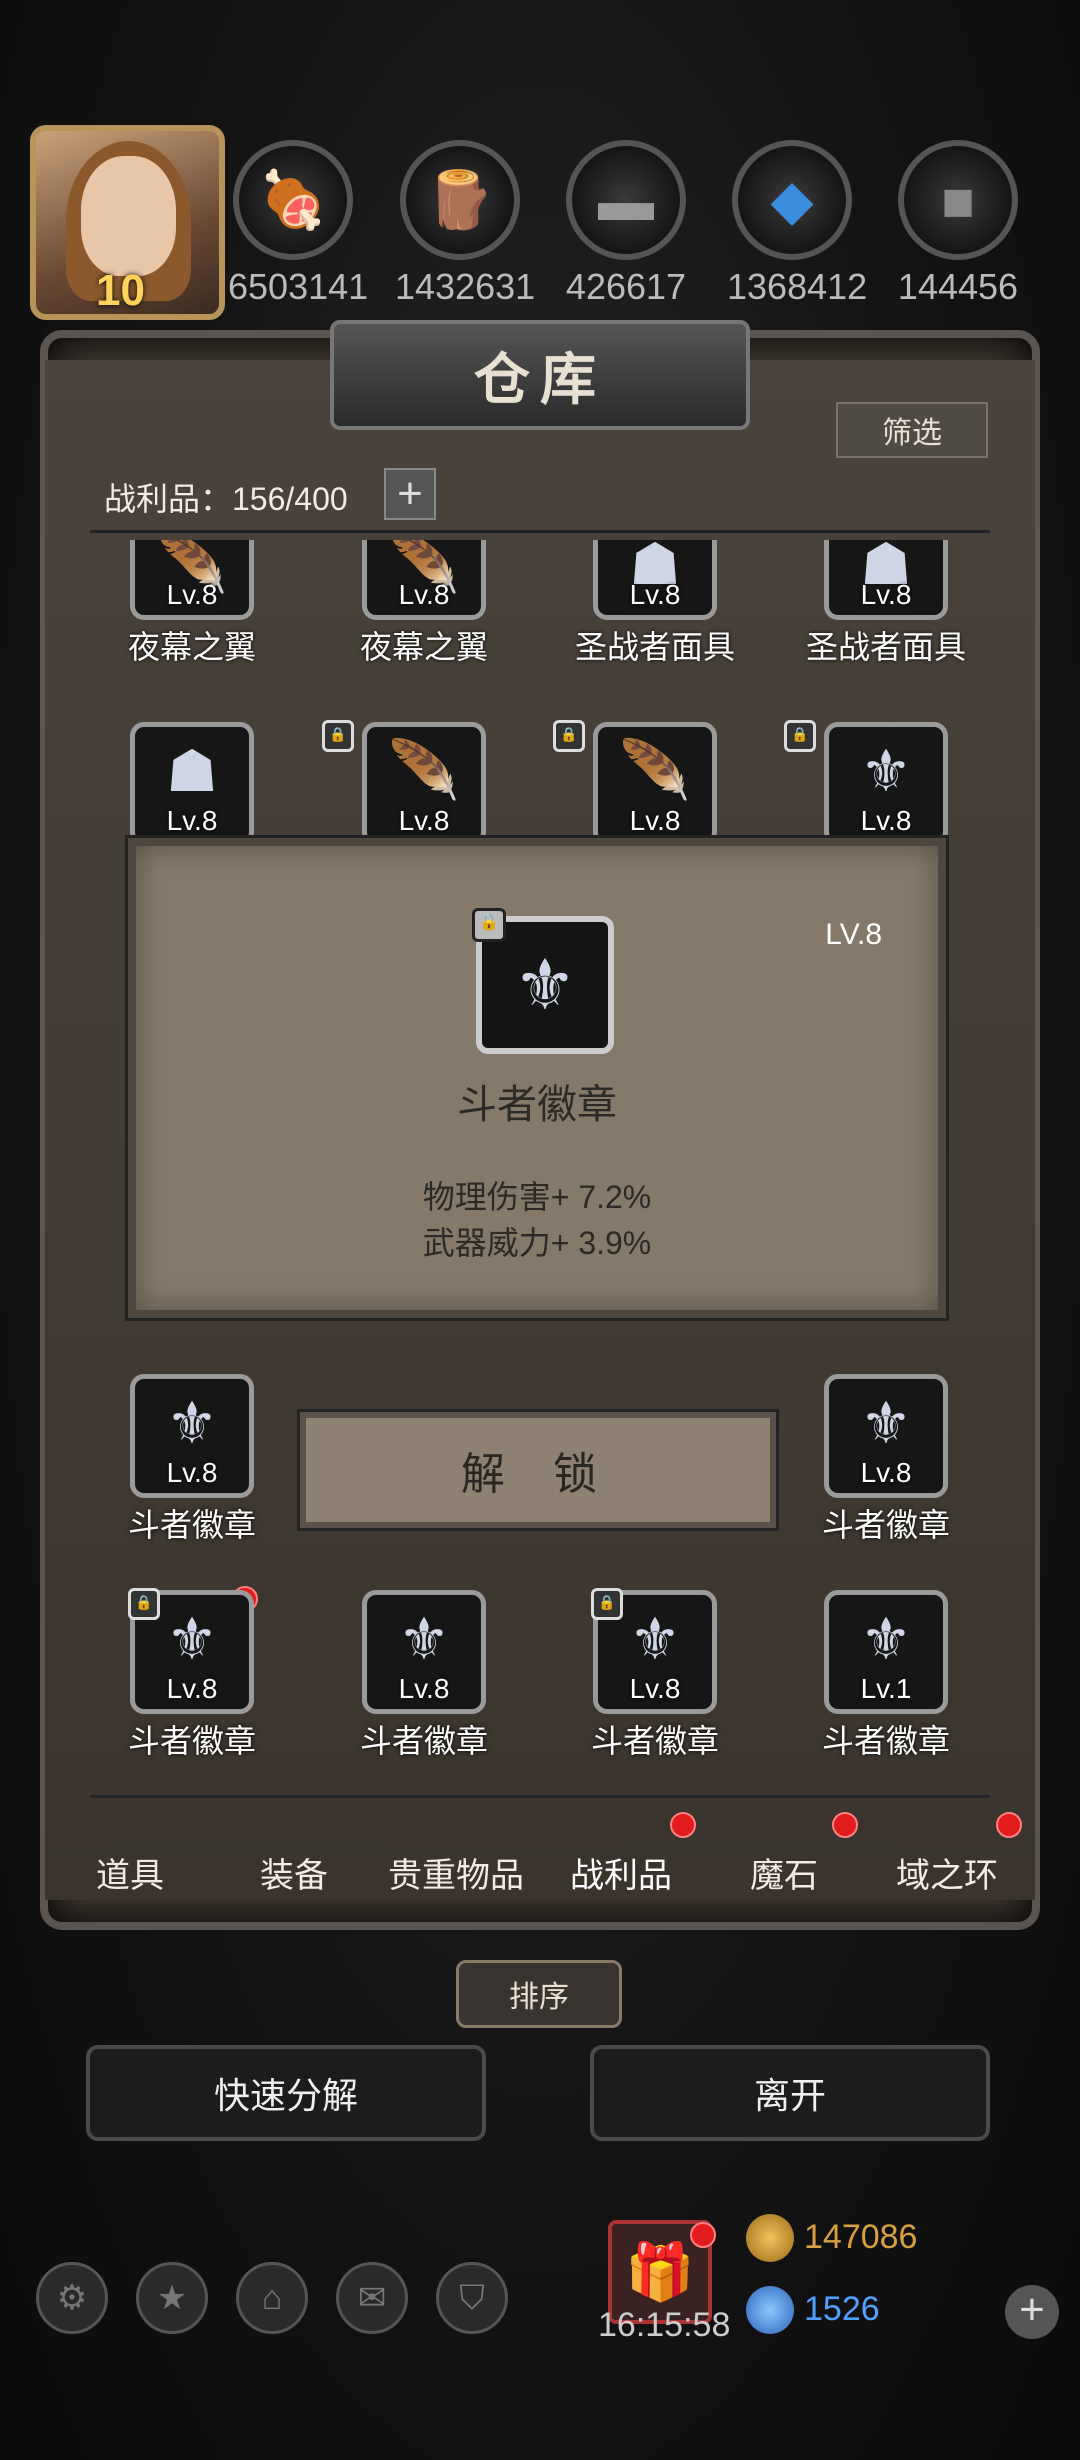  What do you see at coordinates (792, 200) in the screenshot?
I see `crystal-icon: ◆` at bounding box center [792, 200].